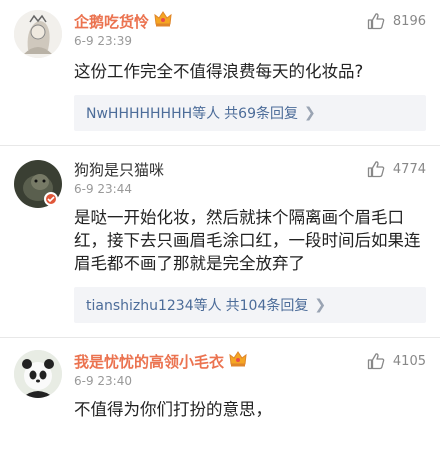  Describe the element at coordinates (154, 306) in the screenshot. I see `reply-users: tianshizhu1234等人` at that location.